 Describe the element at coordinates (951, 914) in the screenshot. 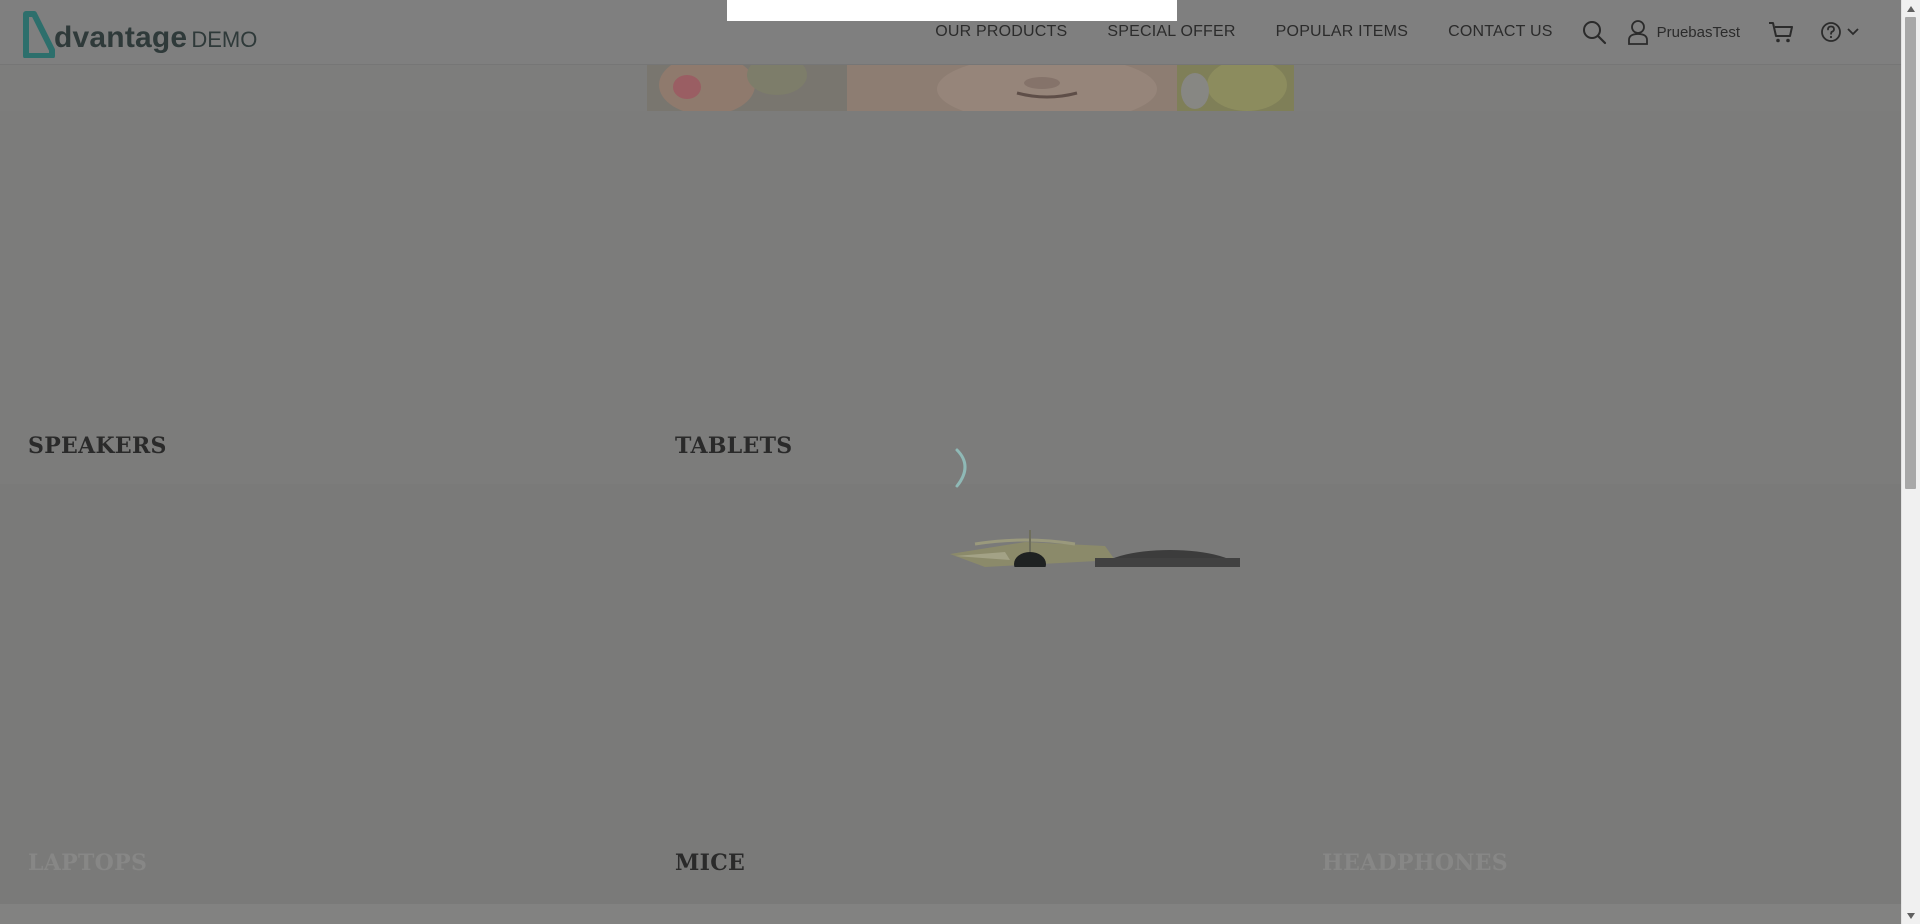

I see `bottom-strip` at that location.